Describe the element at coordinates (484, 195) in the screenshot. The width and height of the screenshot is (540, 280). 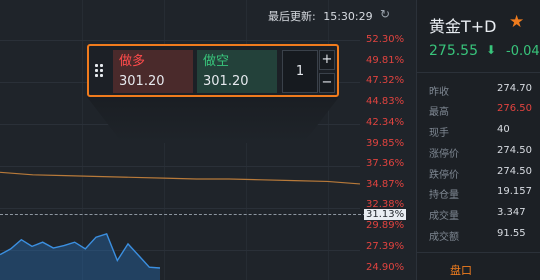
I see `stat-row: 持仓量 19.157` at that location.